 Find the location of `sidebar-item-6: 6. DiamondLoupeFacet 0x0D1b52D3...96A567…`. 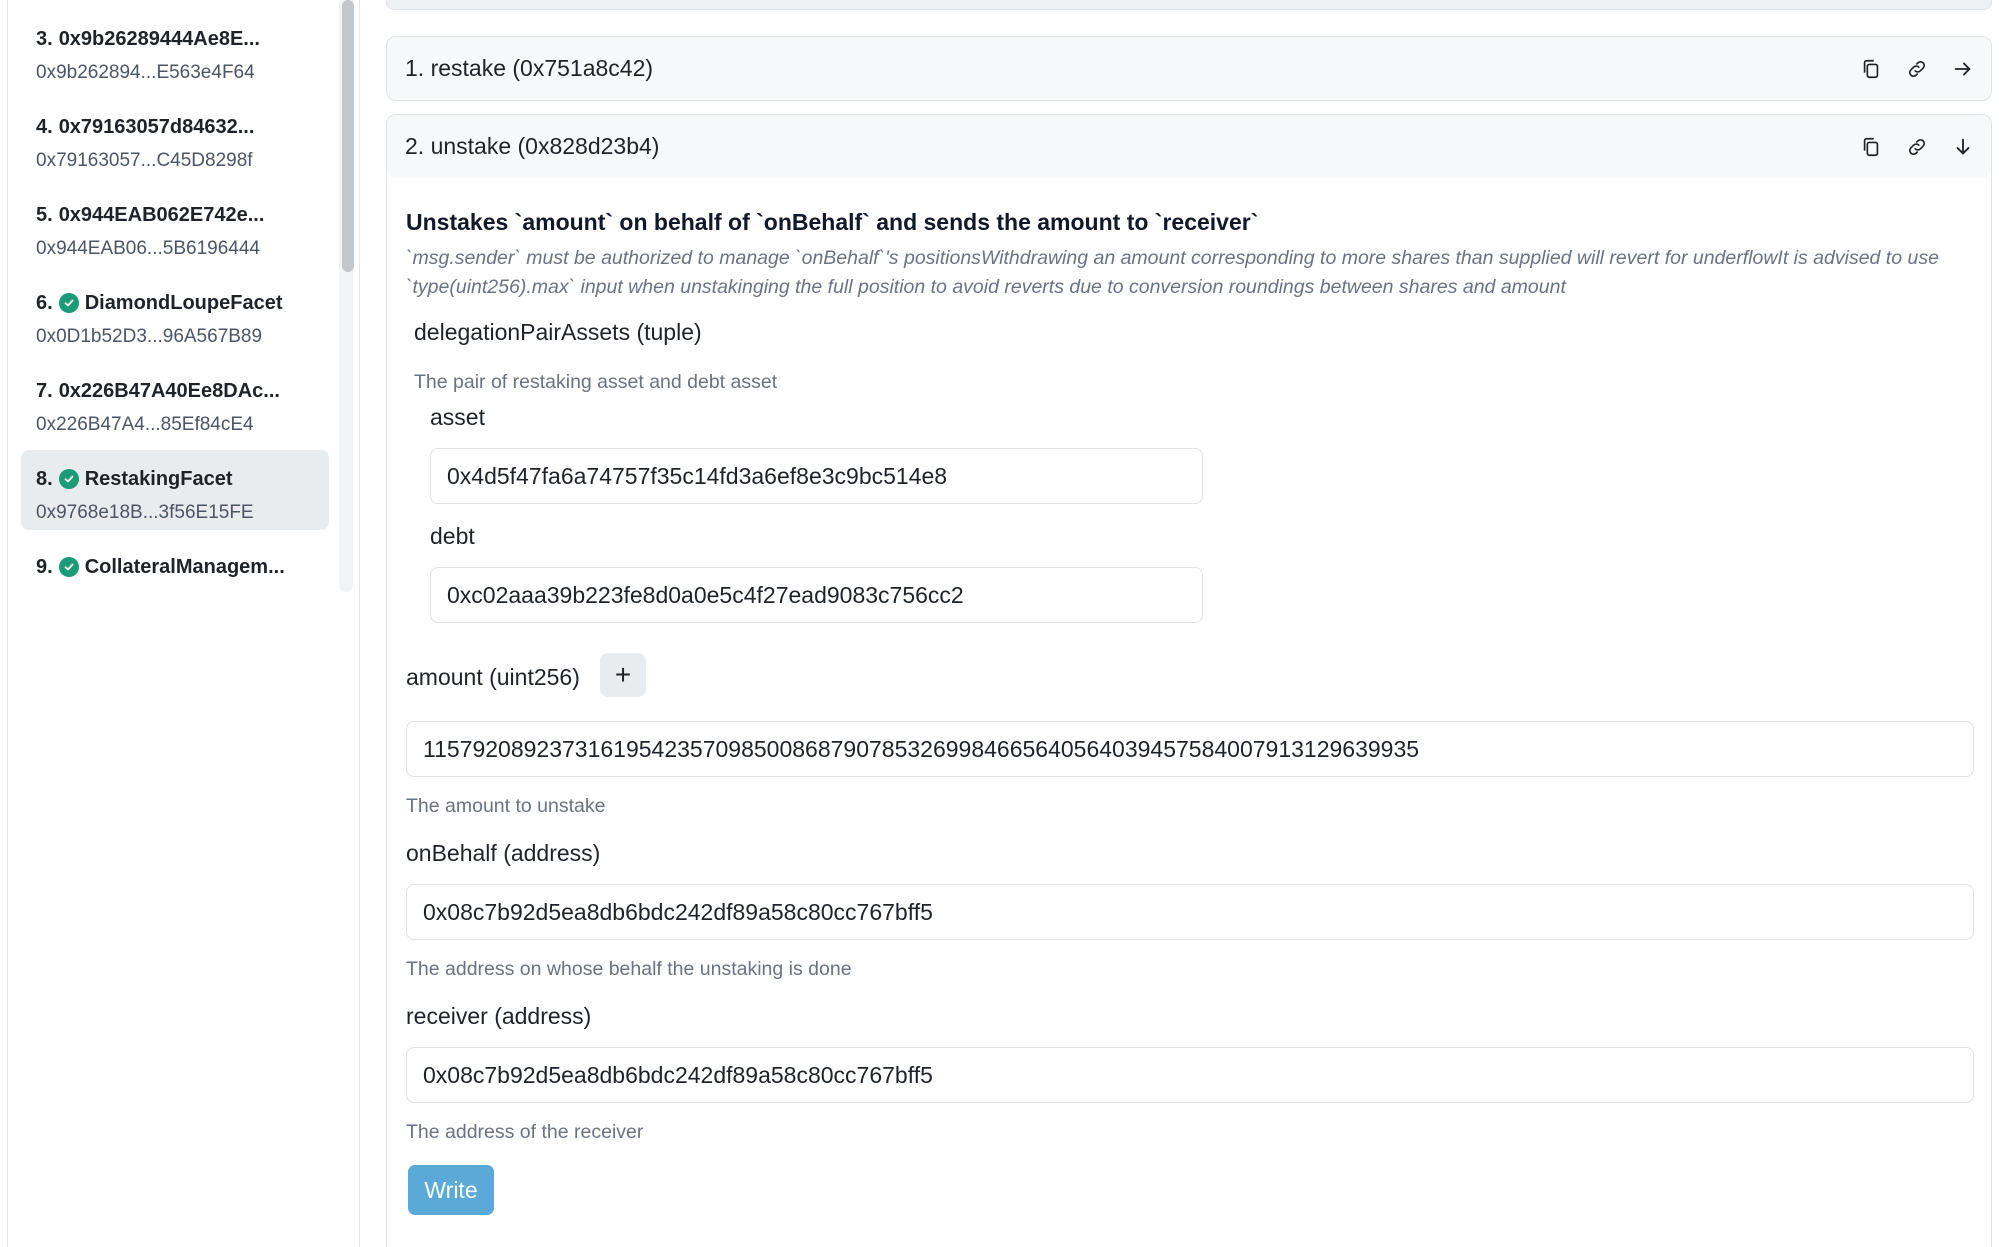

sidebar-item-6: 6. DiamondLoupeFacet 0x0D1b52D3...96A567… is located at coordinates (175, 314).